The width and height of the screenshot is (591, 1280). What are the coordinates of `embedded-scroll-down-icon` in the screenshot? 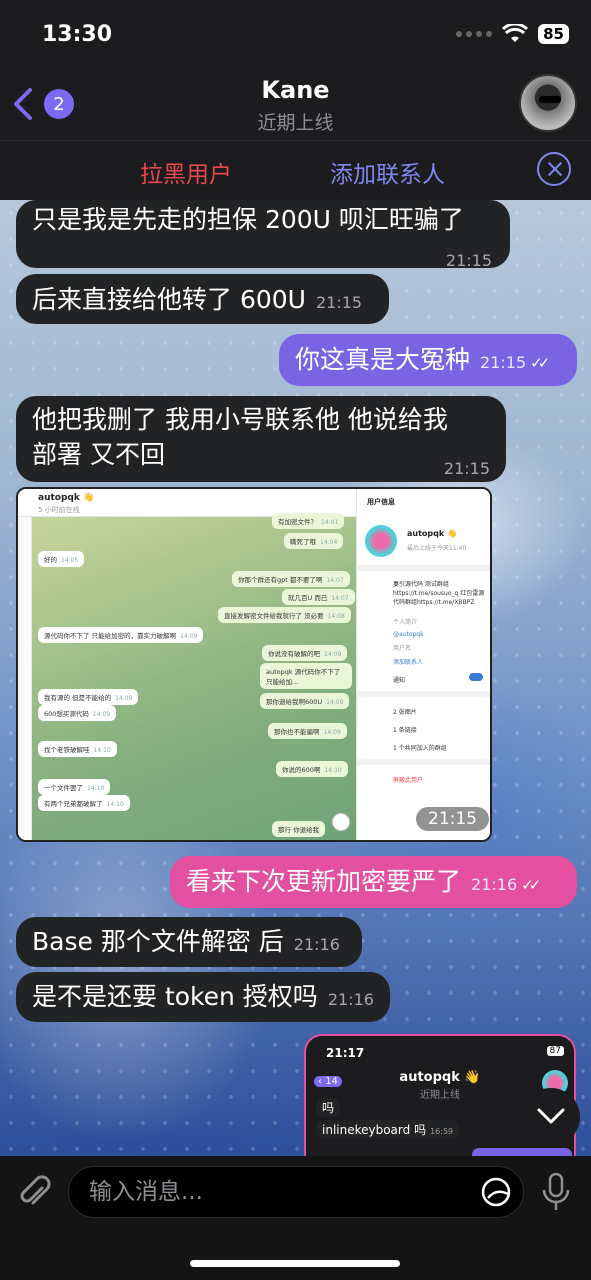 It's located at (341, 822).